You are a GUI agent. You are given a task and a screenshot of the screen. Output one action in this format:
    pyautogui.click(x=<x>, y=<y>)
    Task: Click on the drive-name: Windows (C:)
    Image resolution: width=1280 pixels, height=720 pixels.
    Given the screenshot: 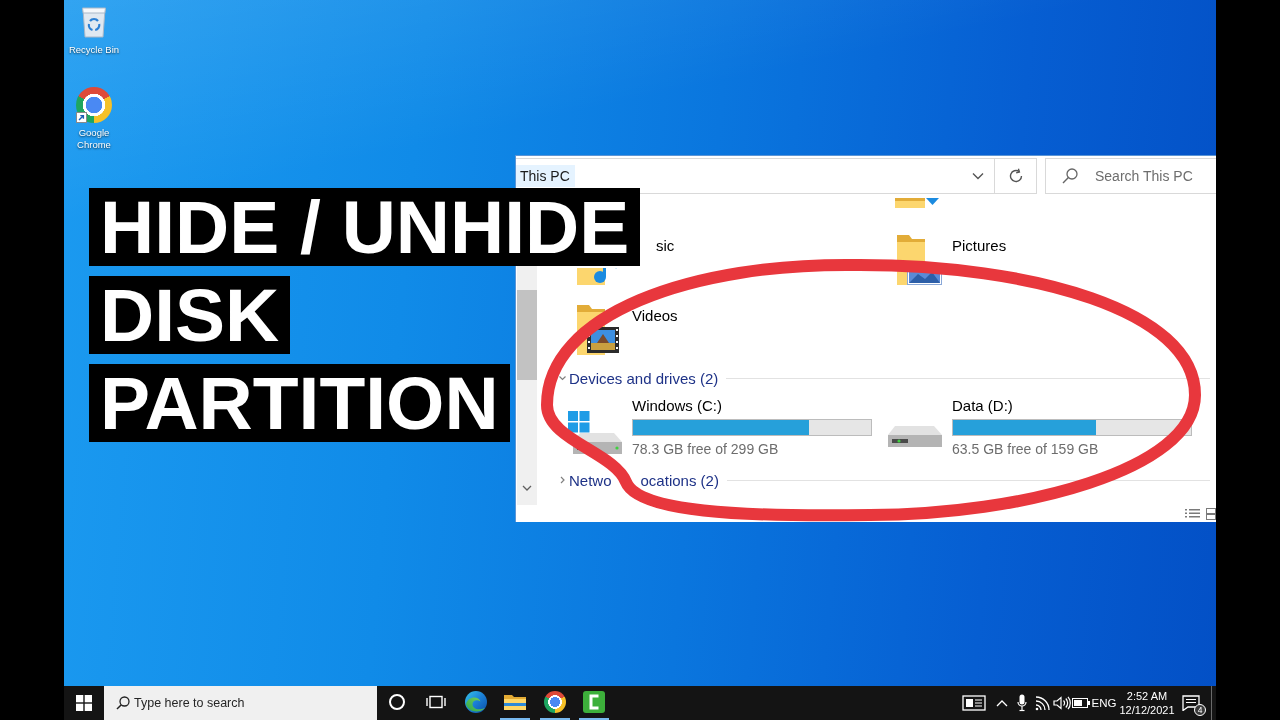 What is the action you would take?
    pyautogui.click(x=677, y=406)
    